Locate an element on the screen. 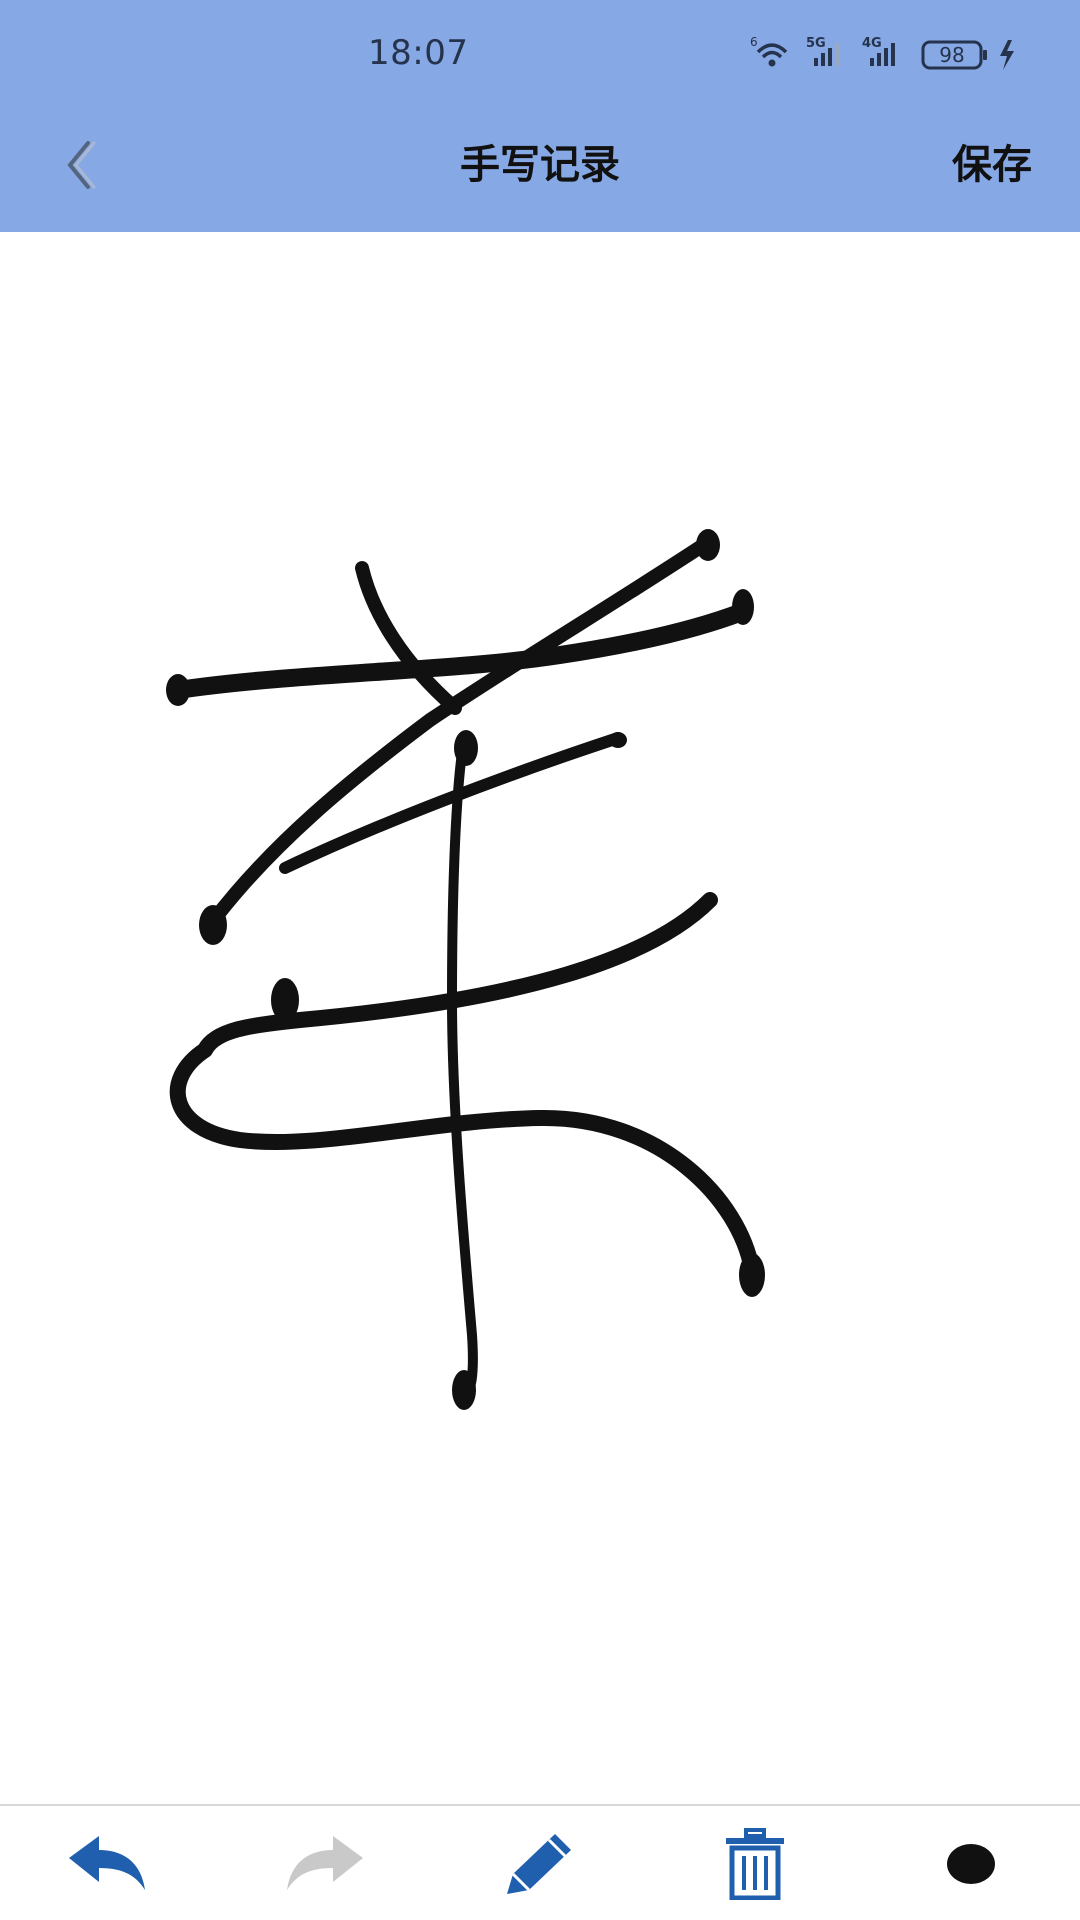 The height and width of the screenshot is (1920, 1080). undo-icon is located at coordinates (107, 1863).